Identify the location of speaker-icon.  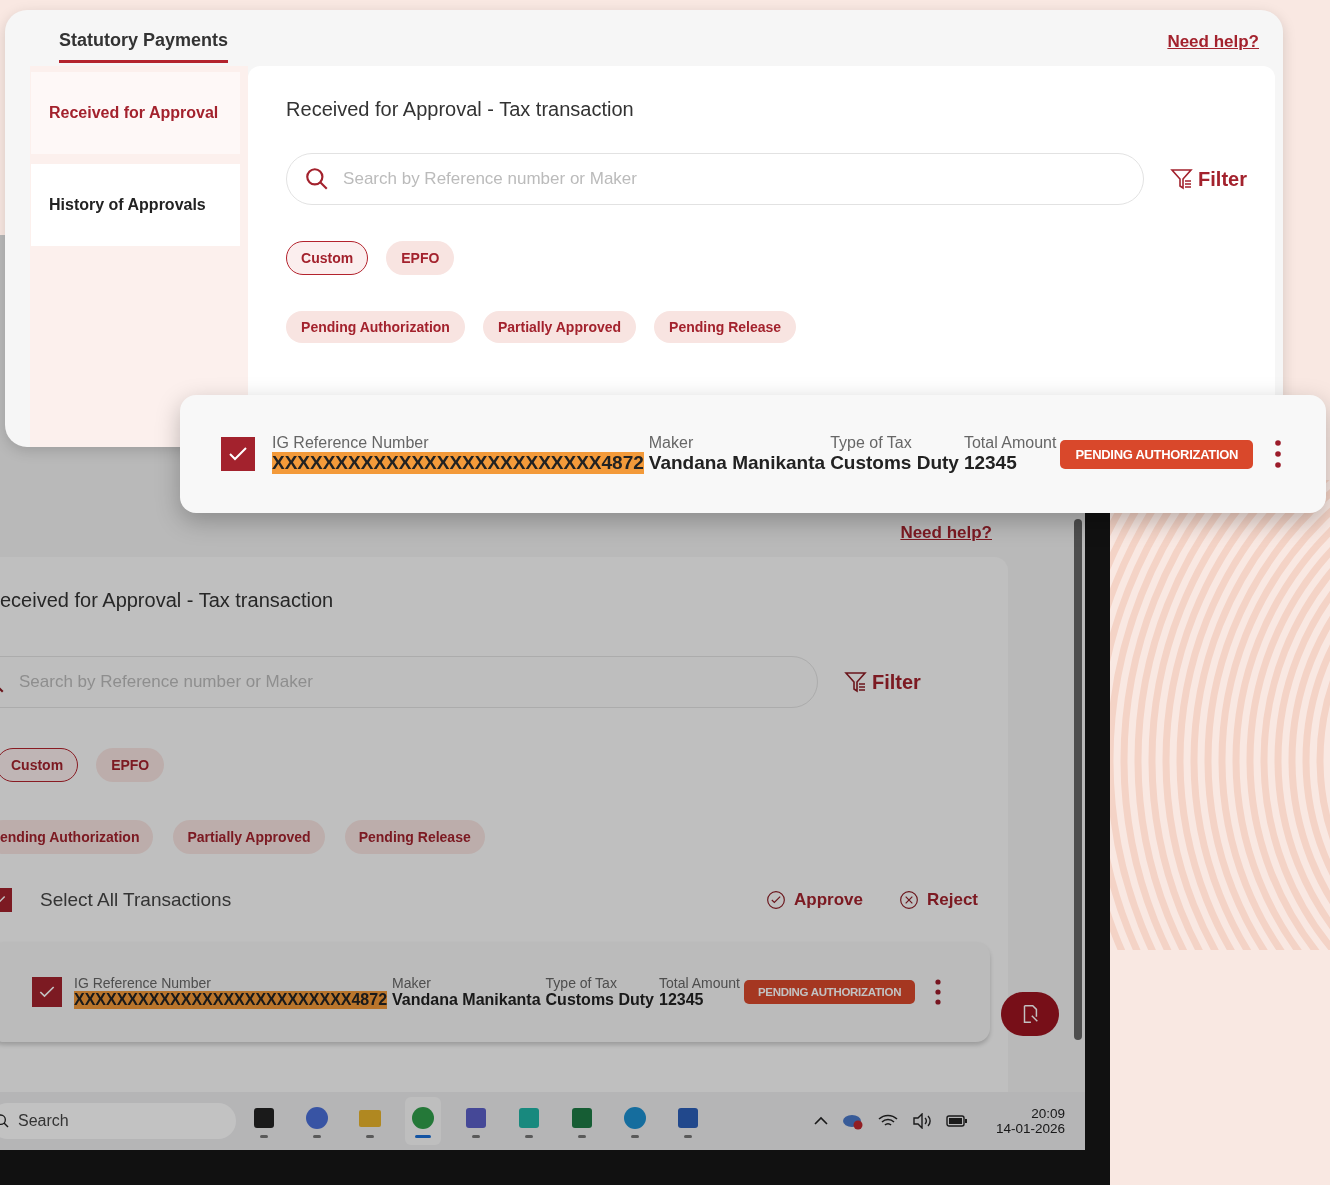
(921, 1121).